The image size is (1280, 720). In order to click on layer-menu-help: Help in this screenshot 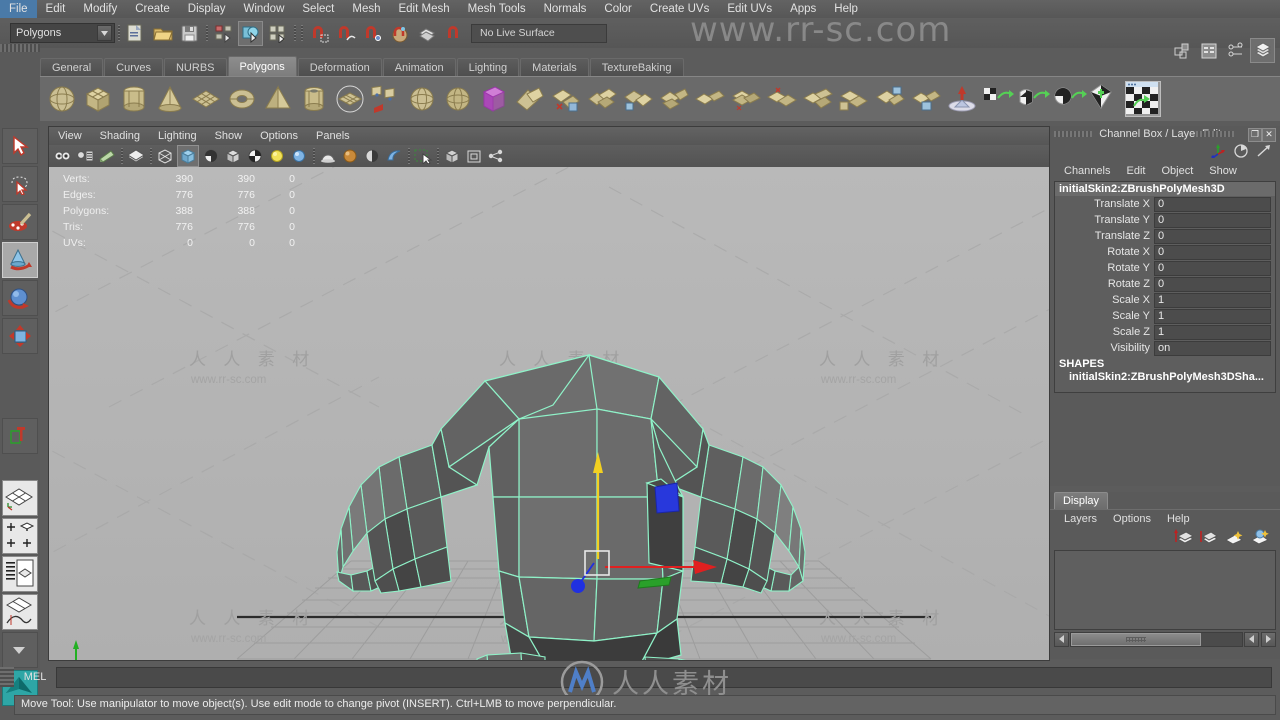, I will do `click(1178, 519)`.